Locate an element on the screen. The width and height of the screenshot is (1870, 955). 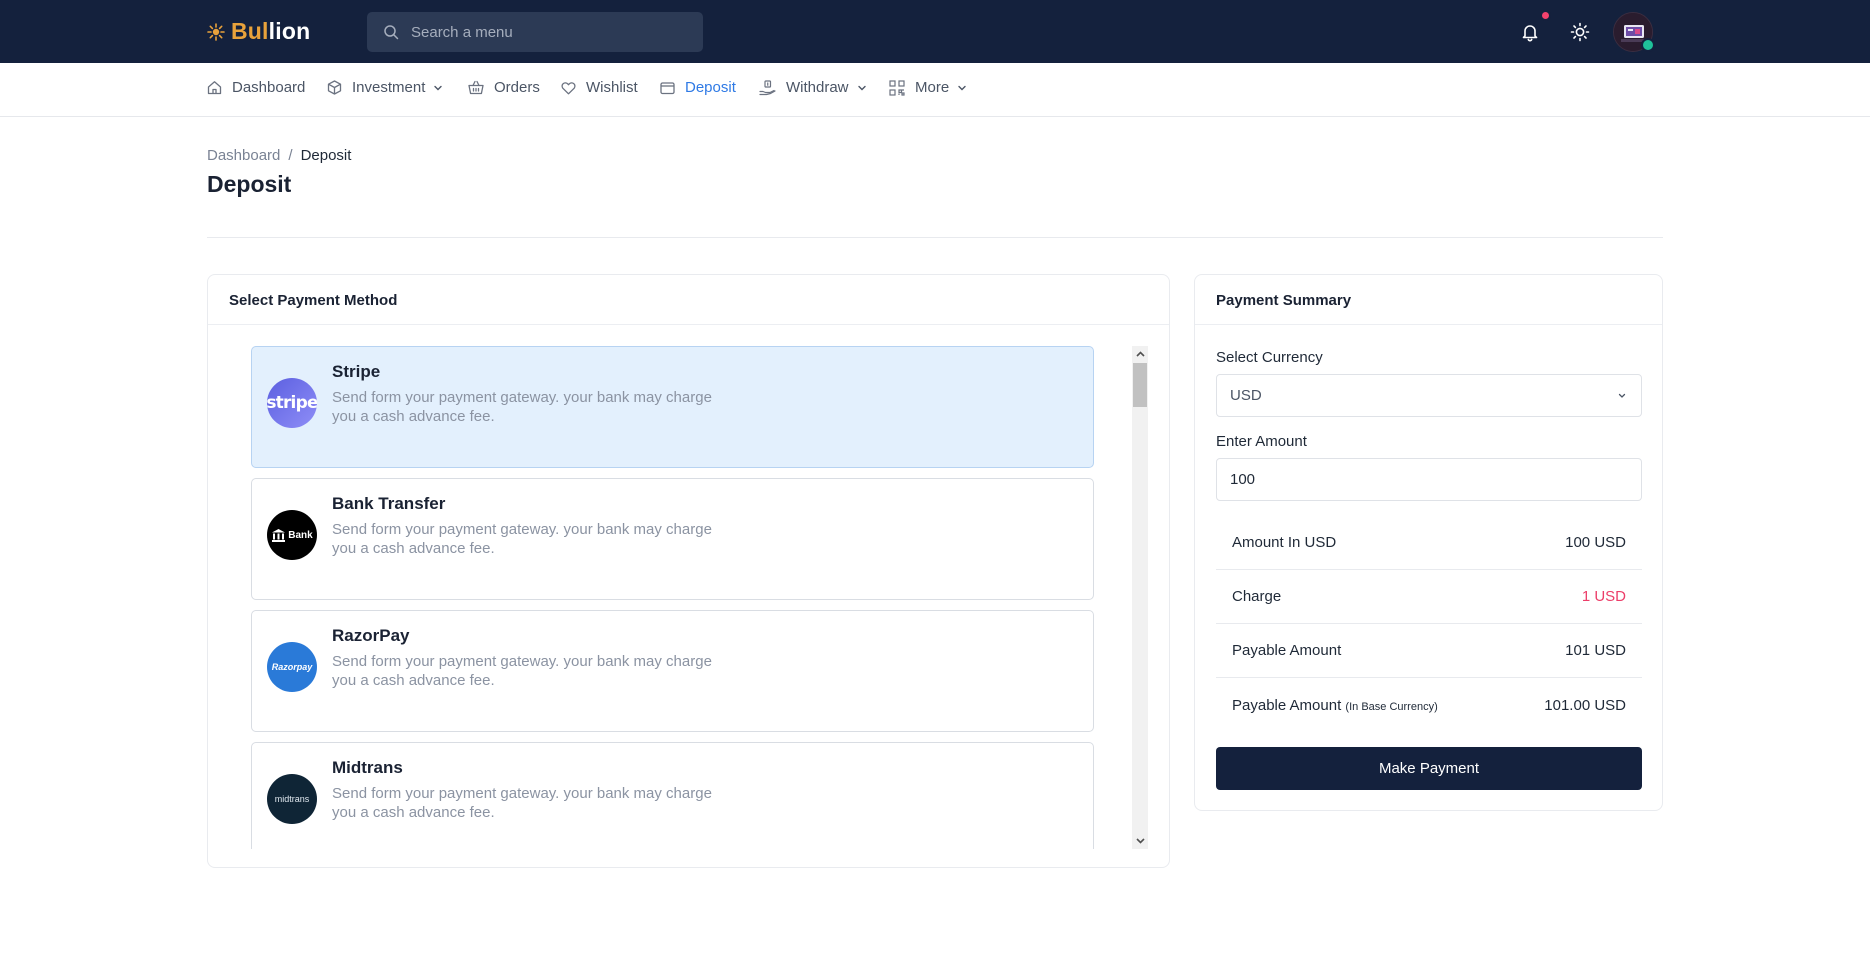
logo-text-part1: Bul is located at coordinates (250, 31).